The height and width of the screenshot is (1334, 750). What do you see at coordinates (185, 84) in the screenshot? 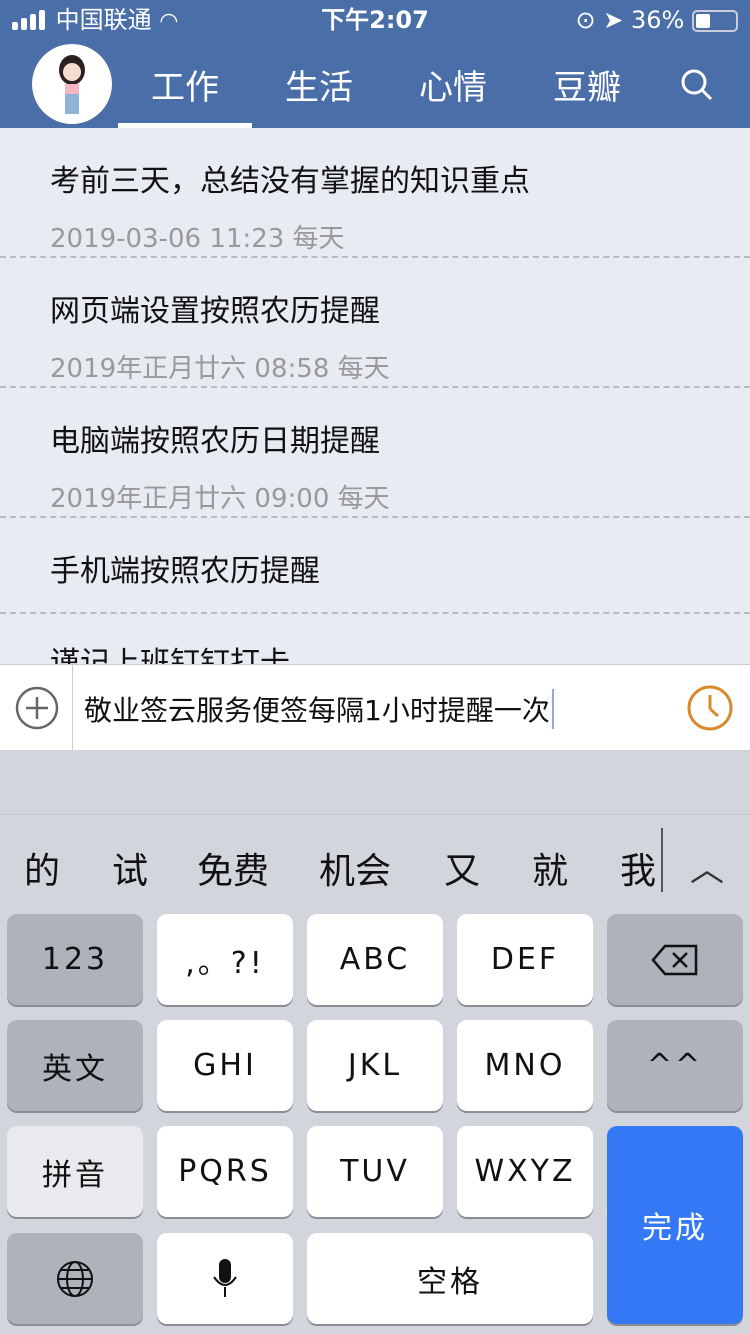
I see `tab-work: 工作` at bounding box center [185, 84].